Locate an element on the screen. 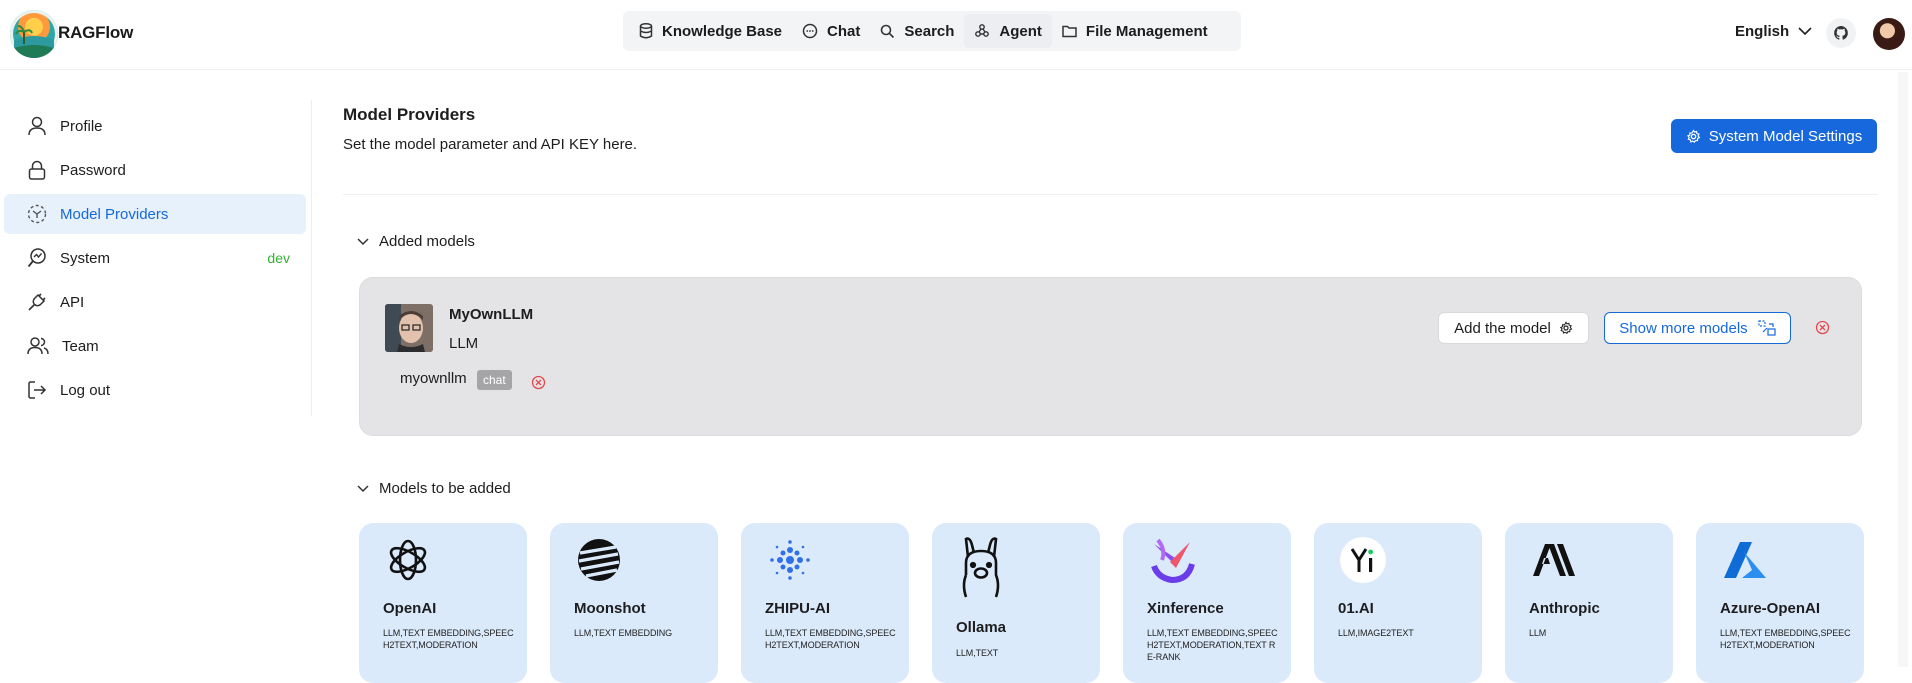  sidebar-item-password: Password is located at coordinates (155, 170).